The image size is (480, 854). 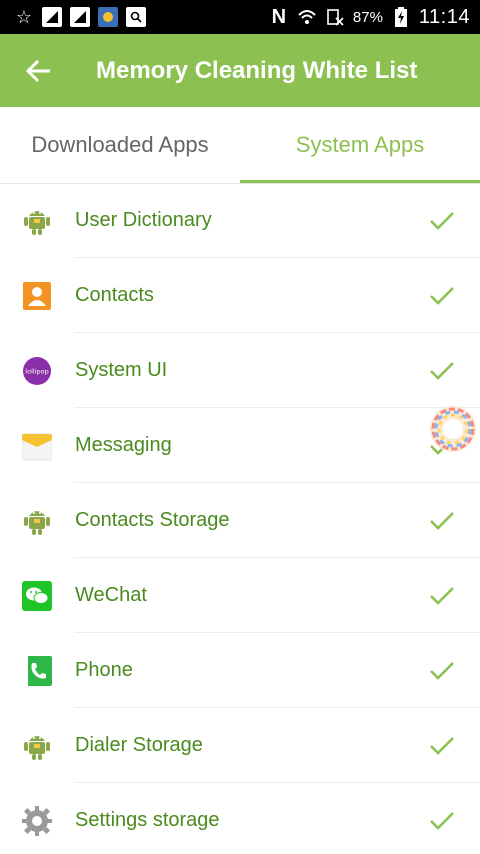 I want to click on contacts-icon, so click(x=37, y=296).